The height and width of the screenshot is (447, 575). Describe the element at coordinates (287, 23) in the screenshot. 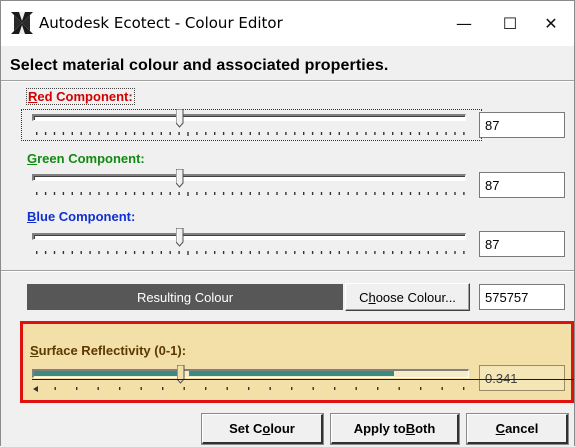

I see `title-bar: Autodesk Ecotect - Colour Editor — ☐ ✕` at that location.